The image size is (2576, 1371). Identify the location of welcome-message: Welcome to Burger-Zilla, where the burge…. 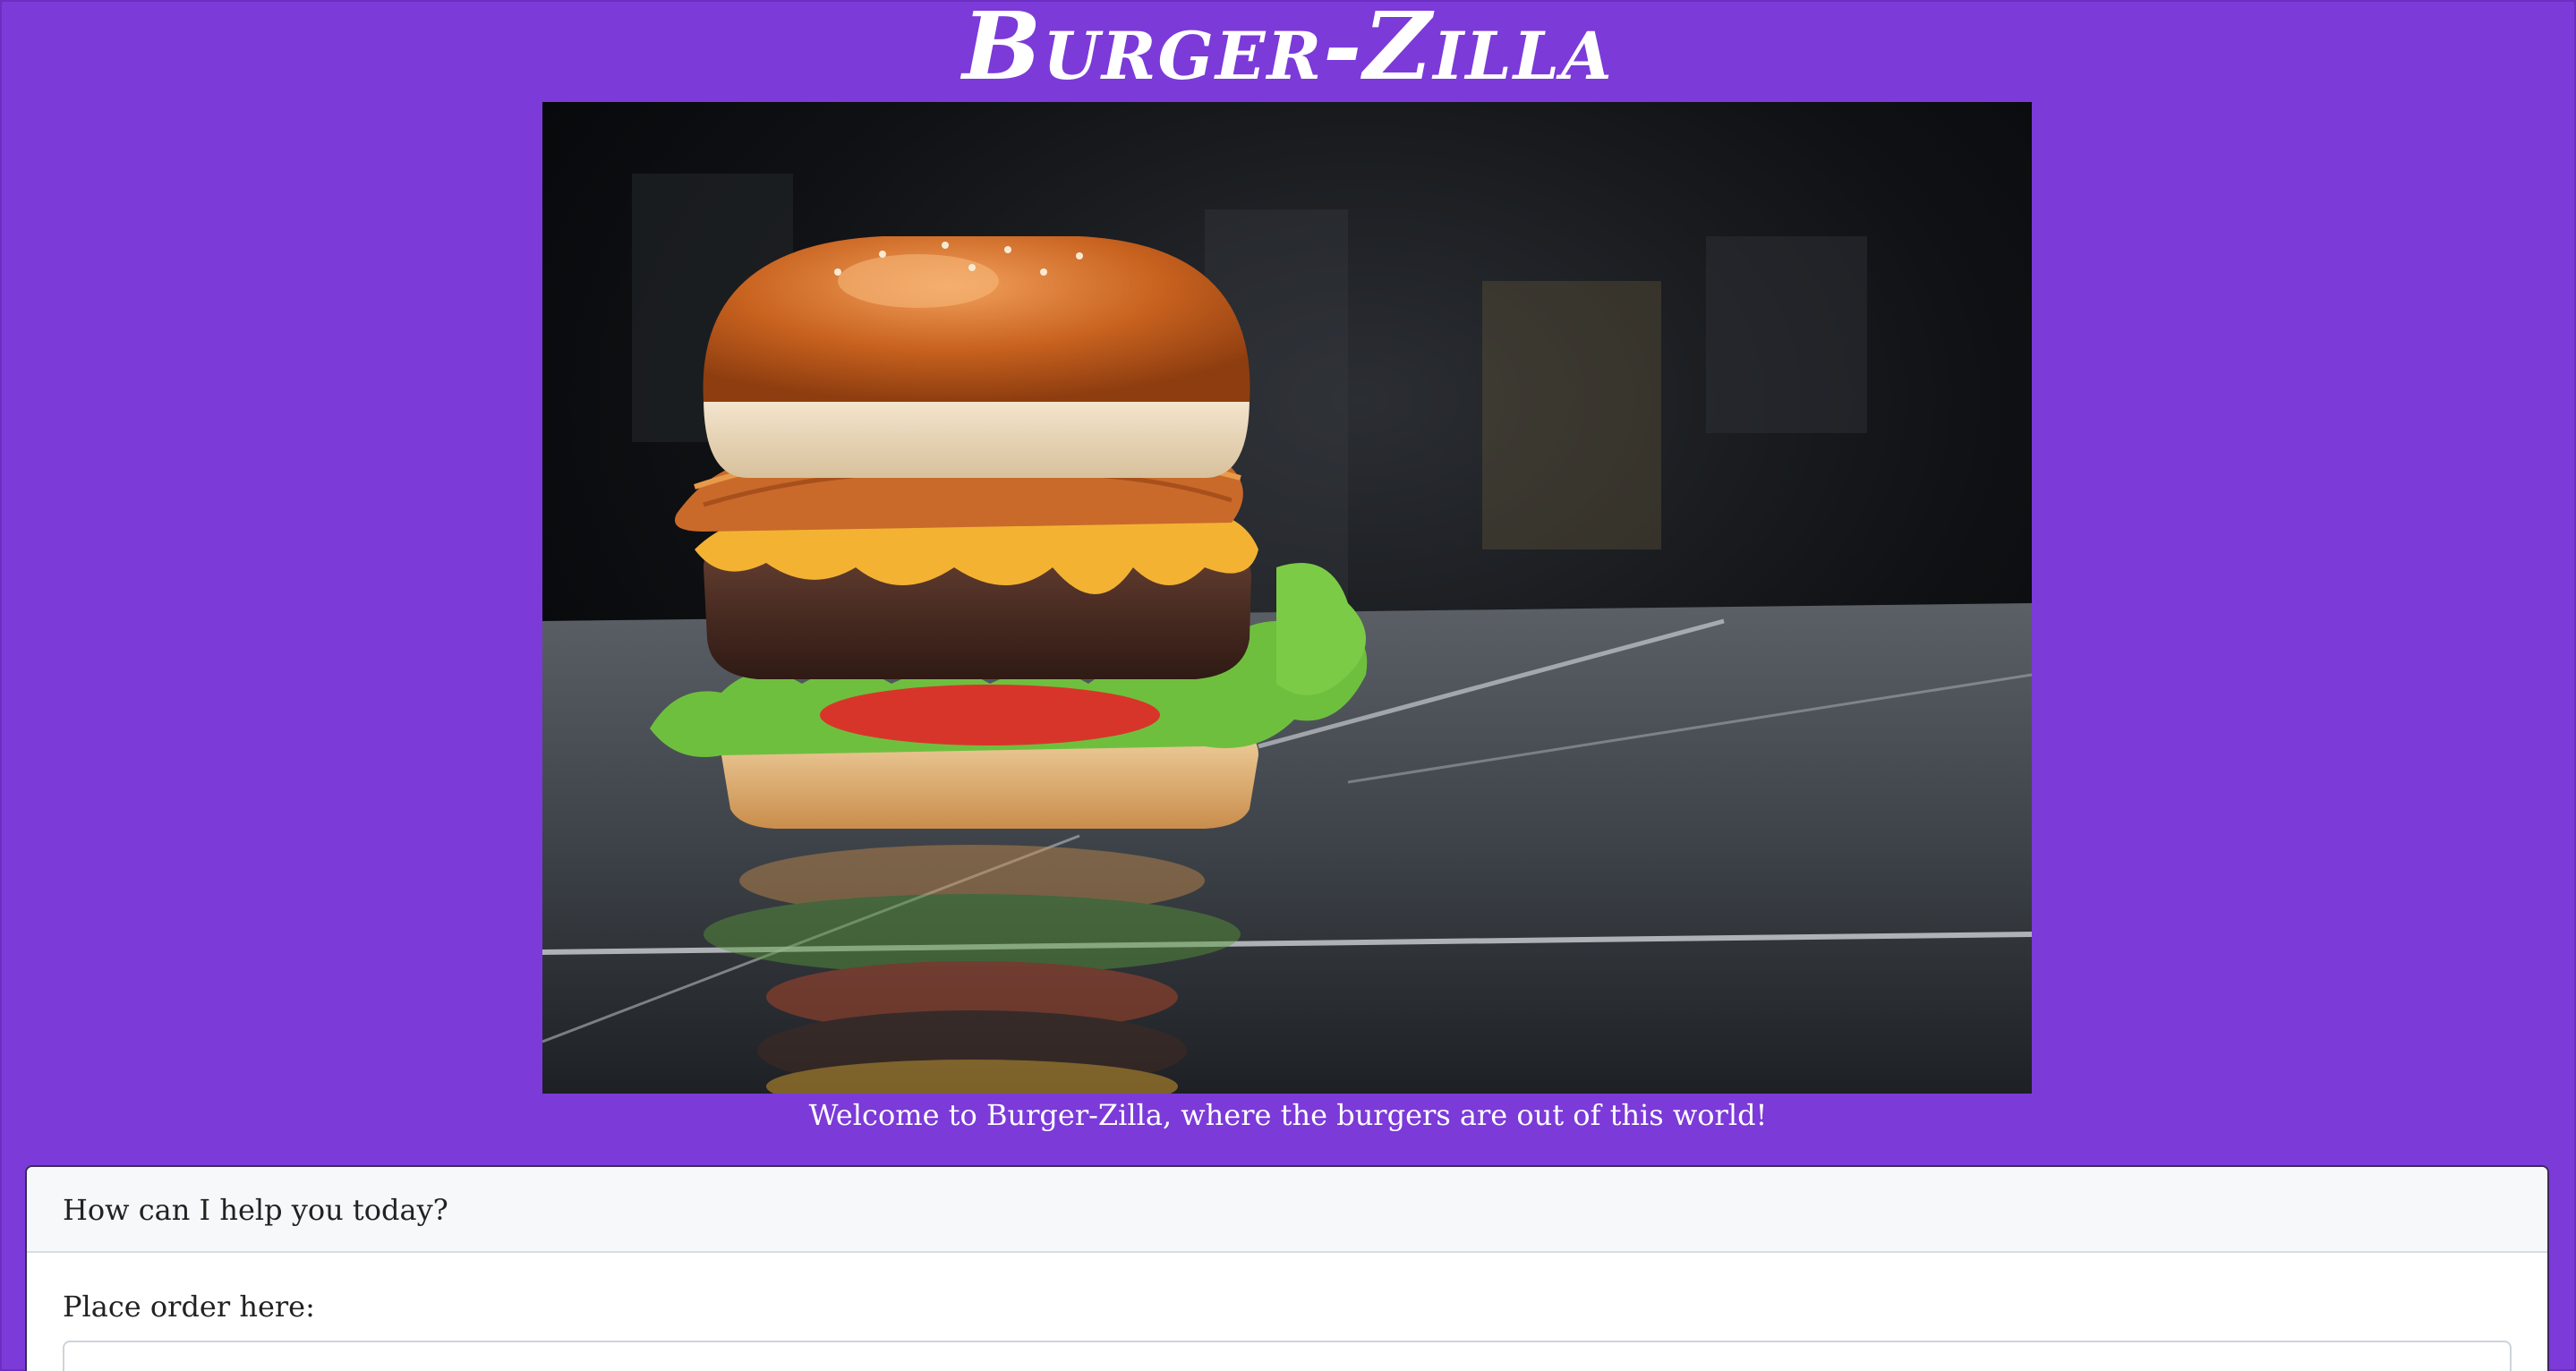
(1288, 1115).